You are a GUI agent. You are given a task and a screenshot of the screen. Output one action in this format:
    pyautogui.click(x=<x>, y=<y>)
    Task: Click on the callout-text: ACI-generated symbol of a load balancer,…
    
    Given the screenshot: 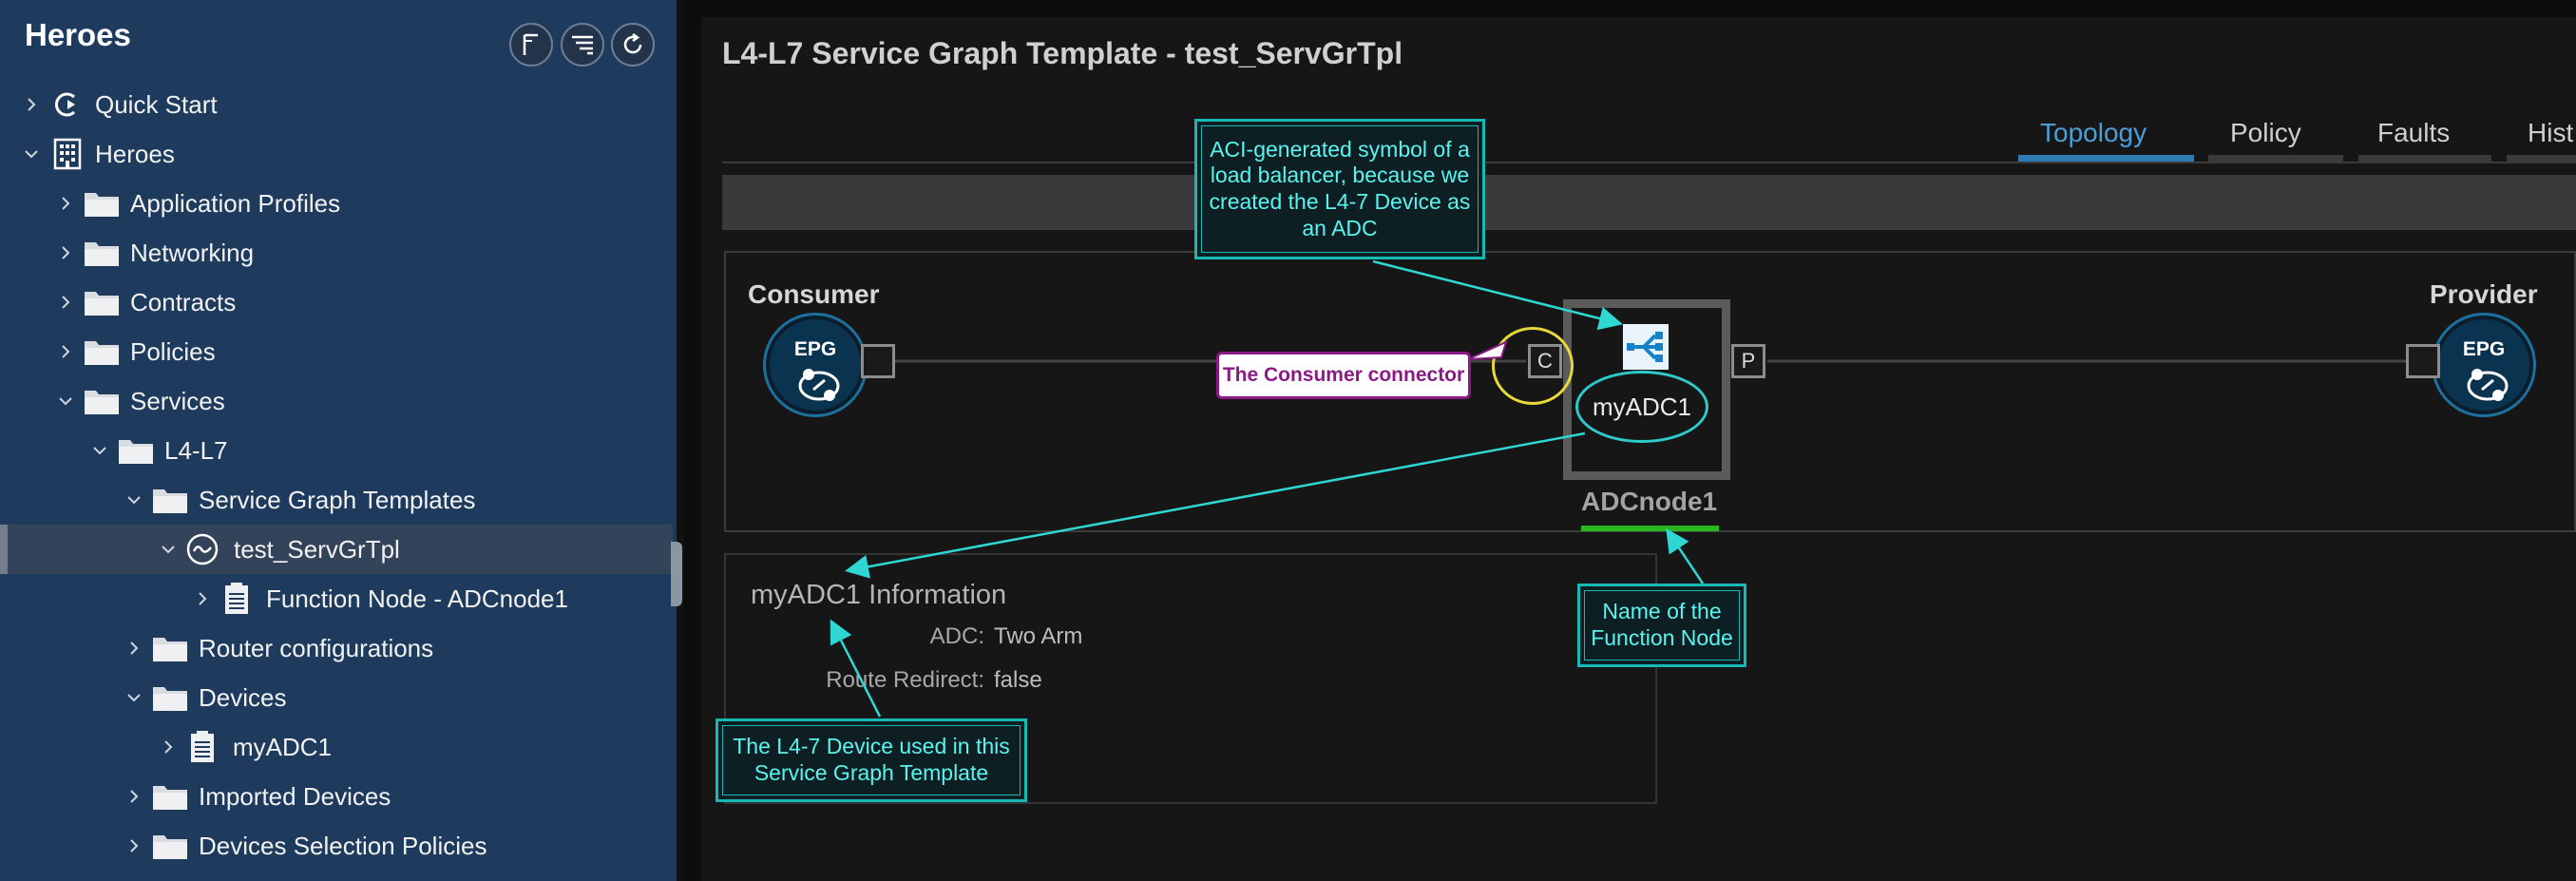 What is the action you would take?
    pyautogui.click(x=1340, y=188)
    